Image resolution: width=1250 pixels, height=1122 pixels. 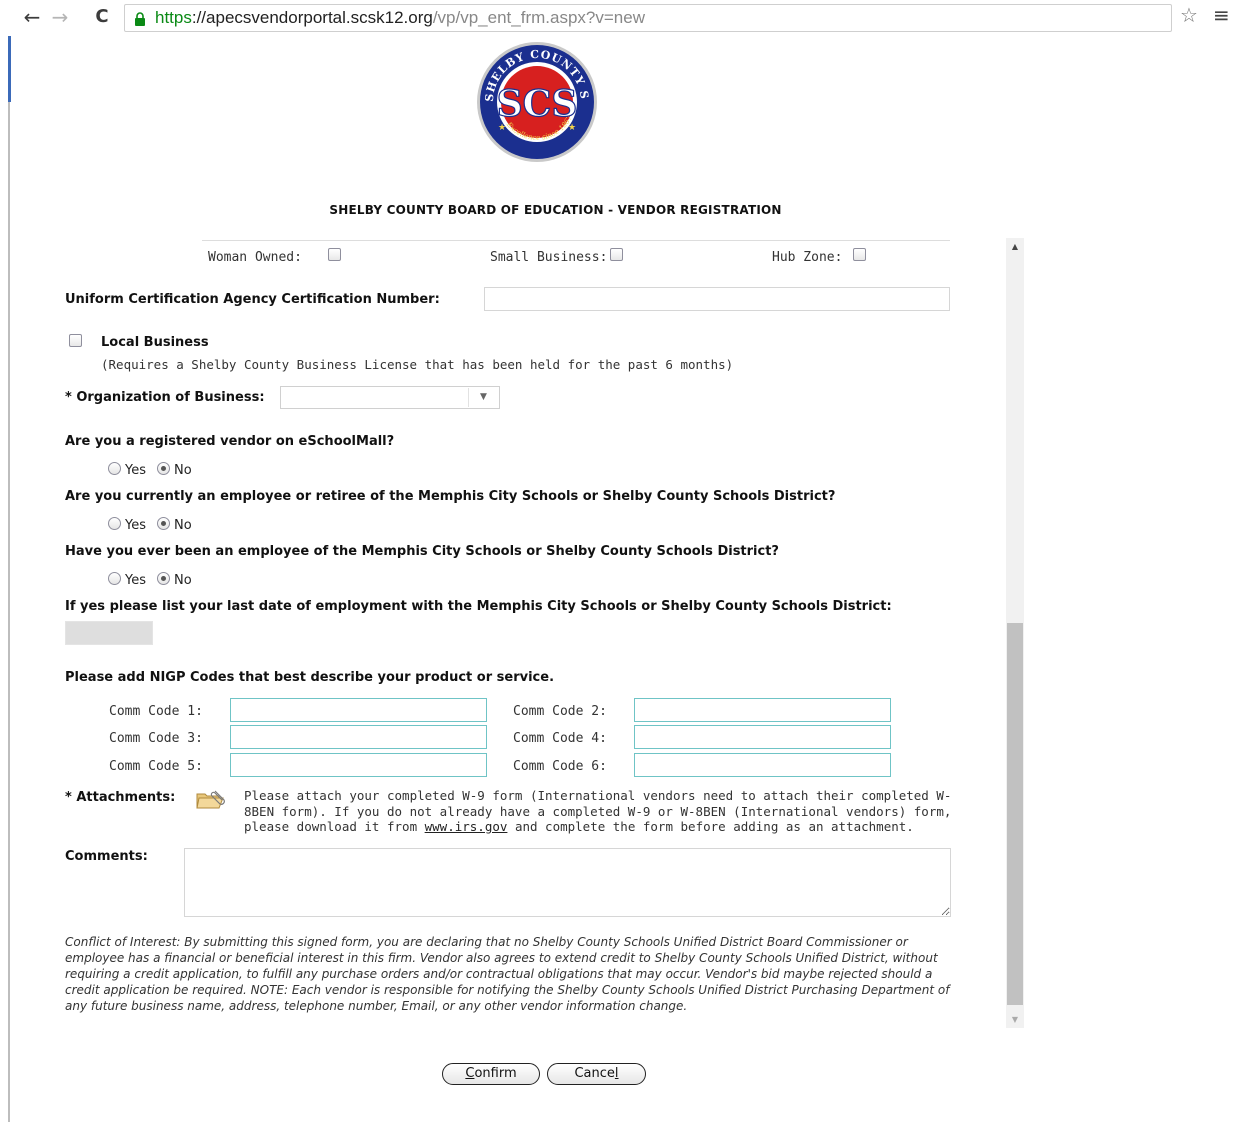 What do you see at coordinates (807, 257) in the screenshot?
I see `hub-zone-label: Hub Zone:` at bounding box center [807, 257].